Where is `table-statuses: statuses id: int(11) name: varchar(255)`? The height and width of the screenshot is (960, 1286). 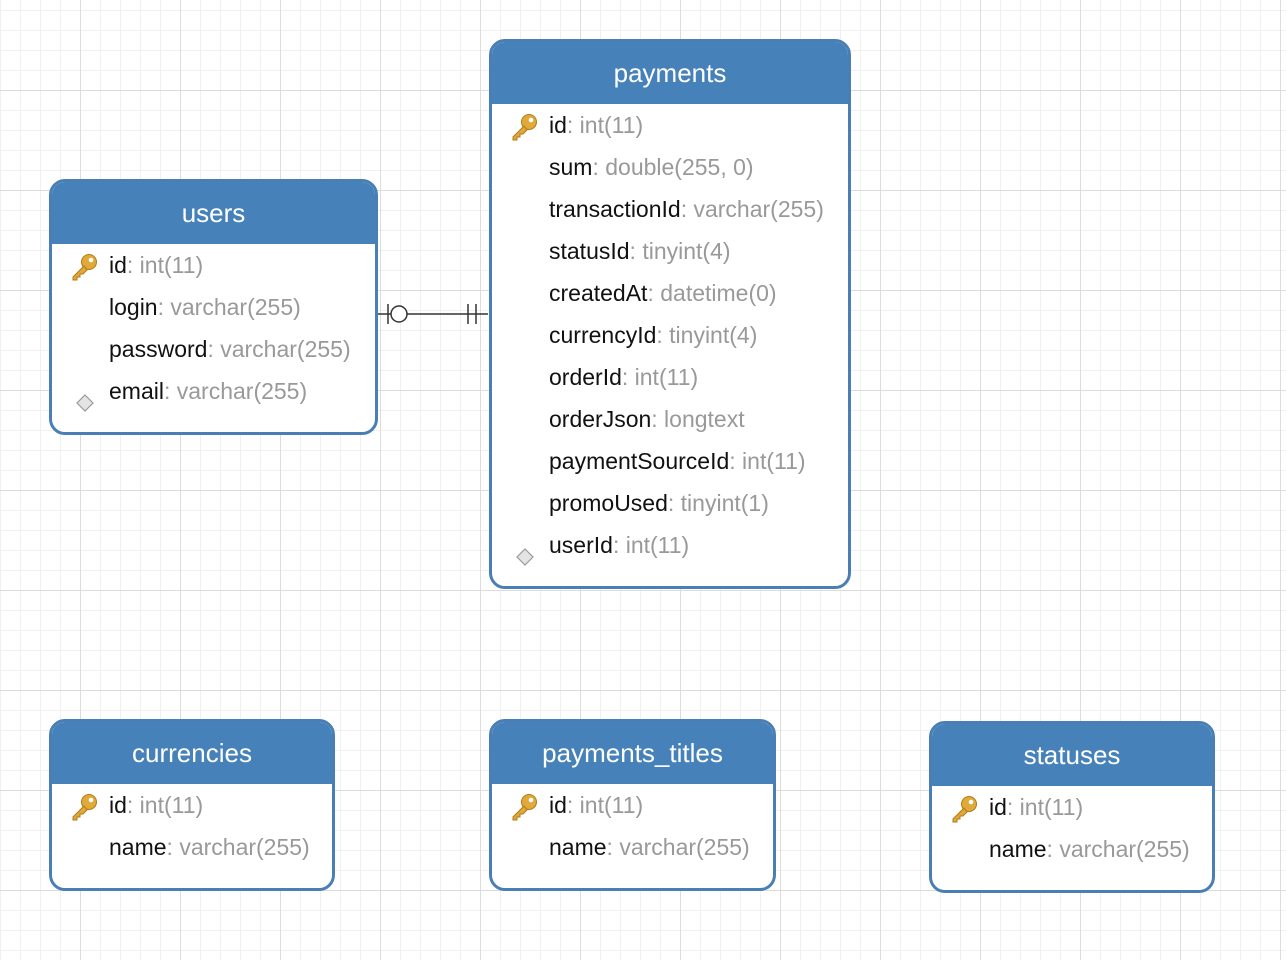
table-statuses: statuses id: int(11) name: varchar(255) is located at coordinates (1072, 807).